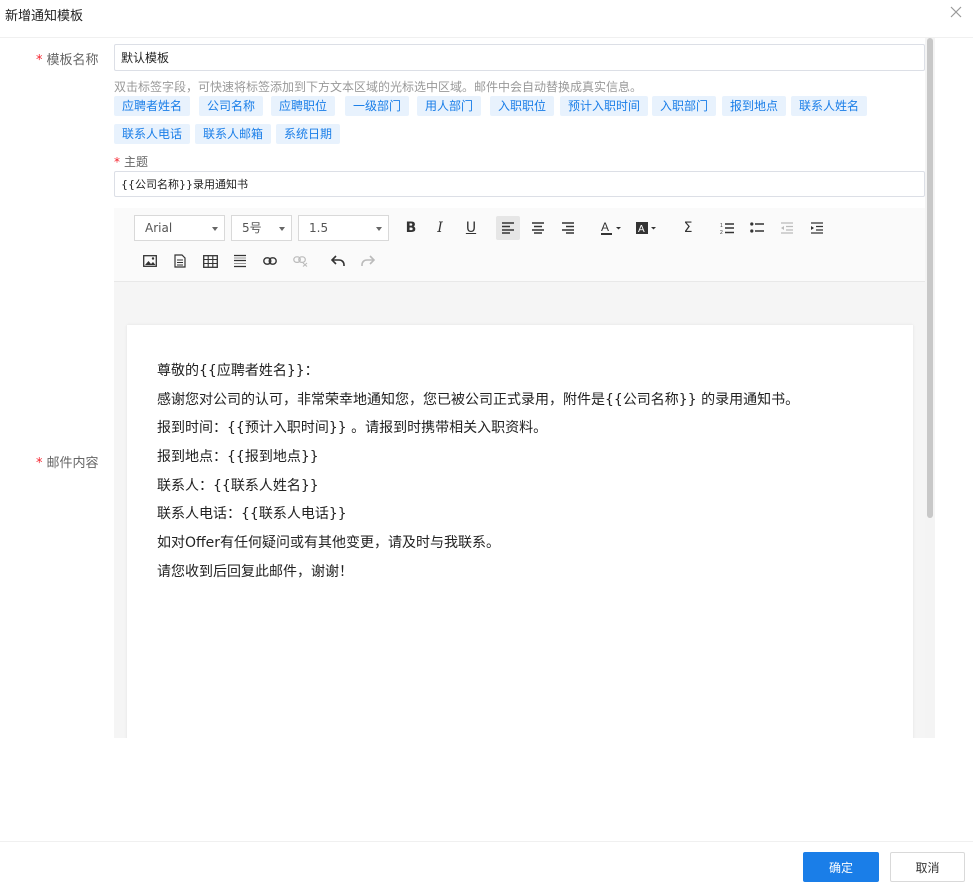 This screenshot has width=973, height=892. Describe the element at coordinates (377, 106) in the screenshot. I see `tag-level1-department: 一级部门` at that location.